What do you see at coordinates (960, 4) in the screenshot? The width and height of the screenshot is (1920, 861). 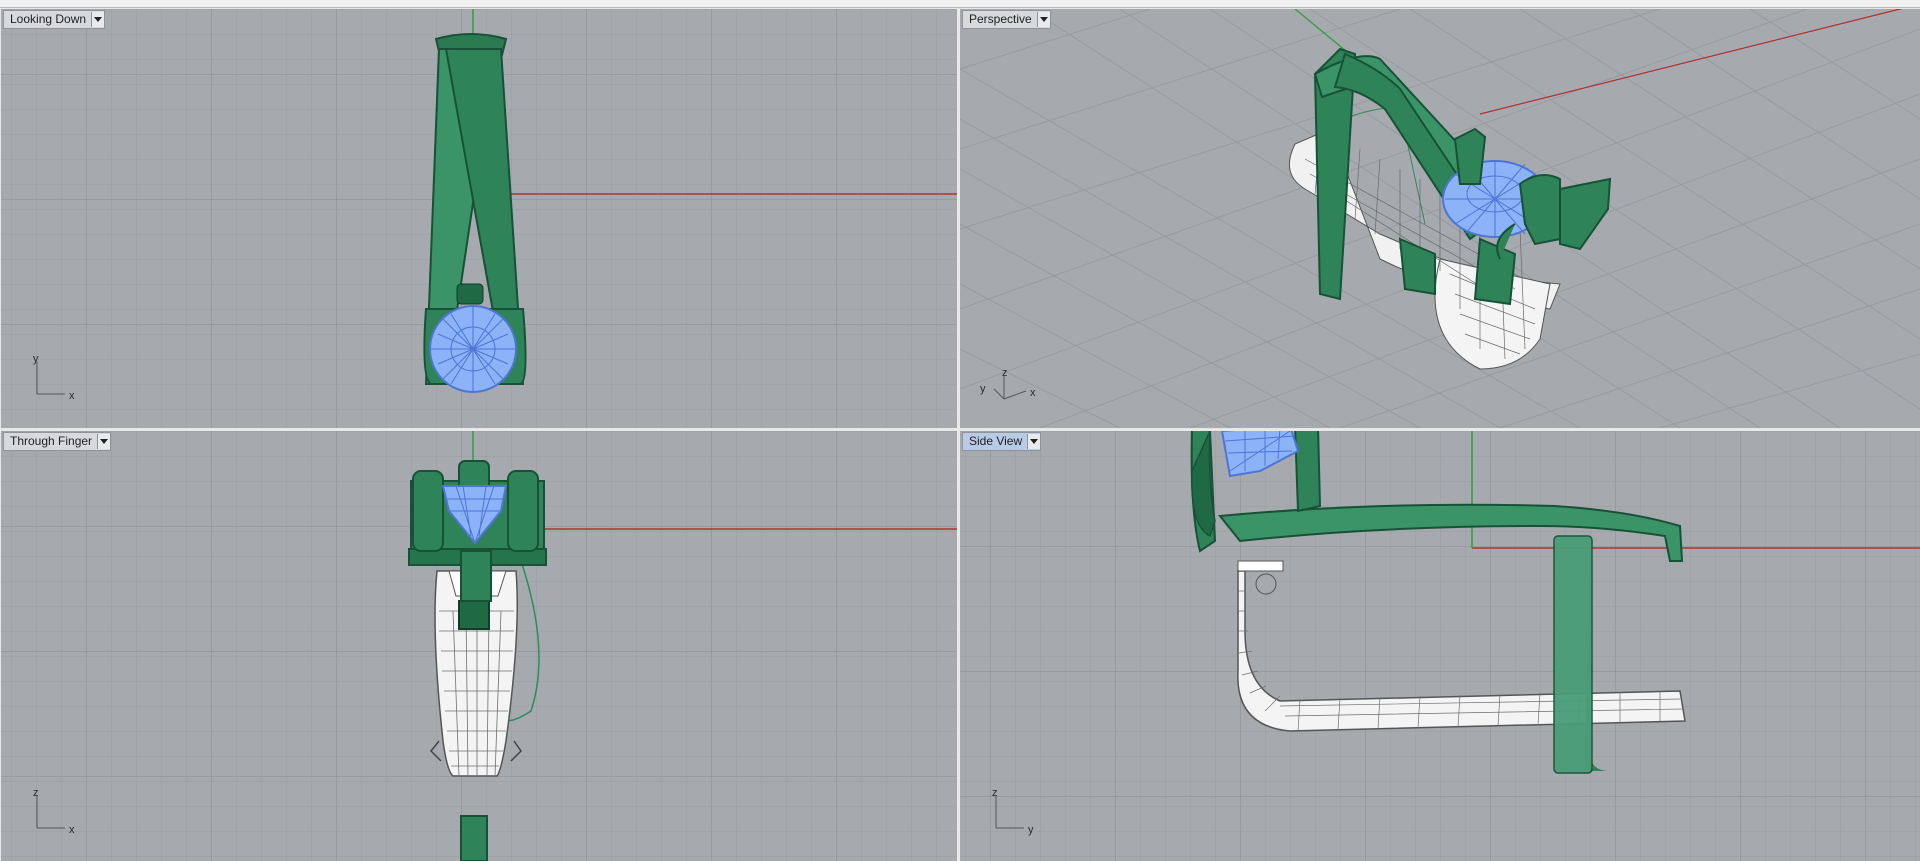 I see `top-toolbar-strip` at bounding box center [960, 4].